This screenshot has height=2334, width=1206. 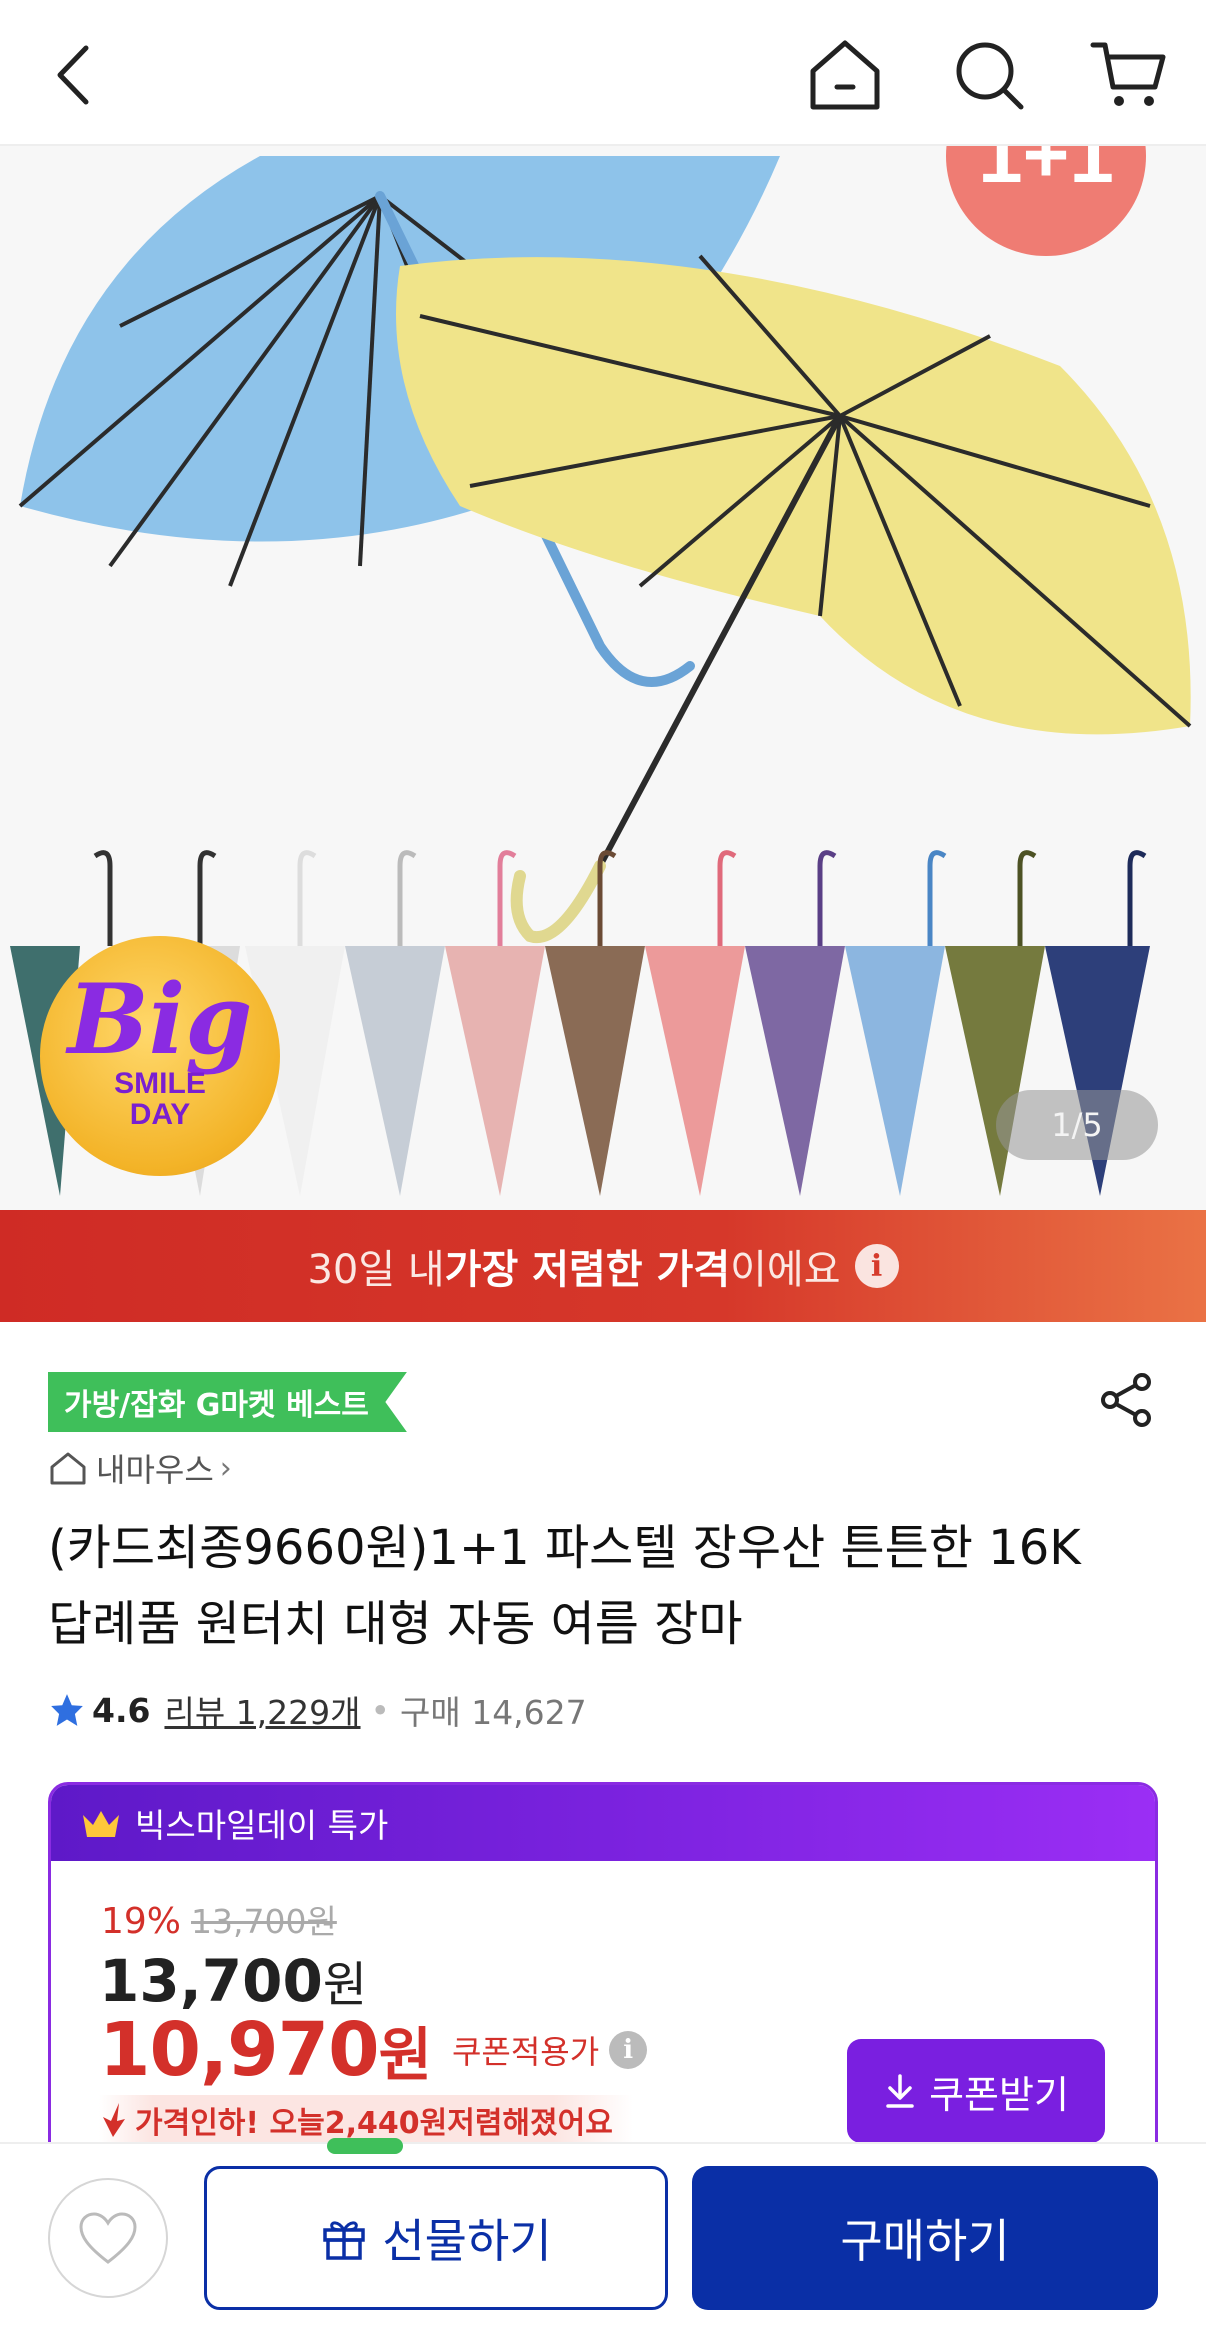 What do you see at coordinates (114, 2120) in the screenshot?
I see `arrow-down-icon` at bounding box center [114, 2120].